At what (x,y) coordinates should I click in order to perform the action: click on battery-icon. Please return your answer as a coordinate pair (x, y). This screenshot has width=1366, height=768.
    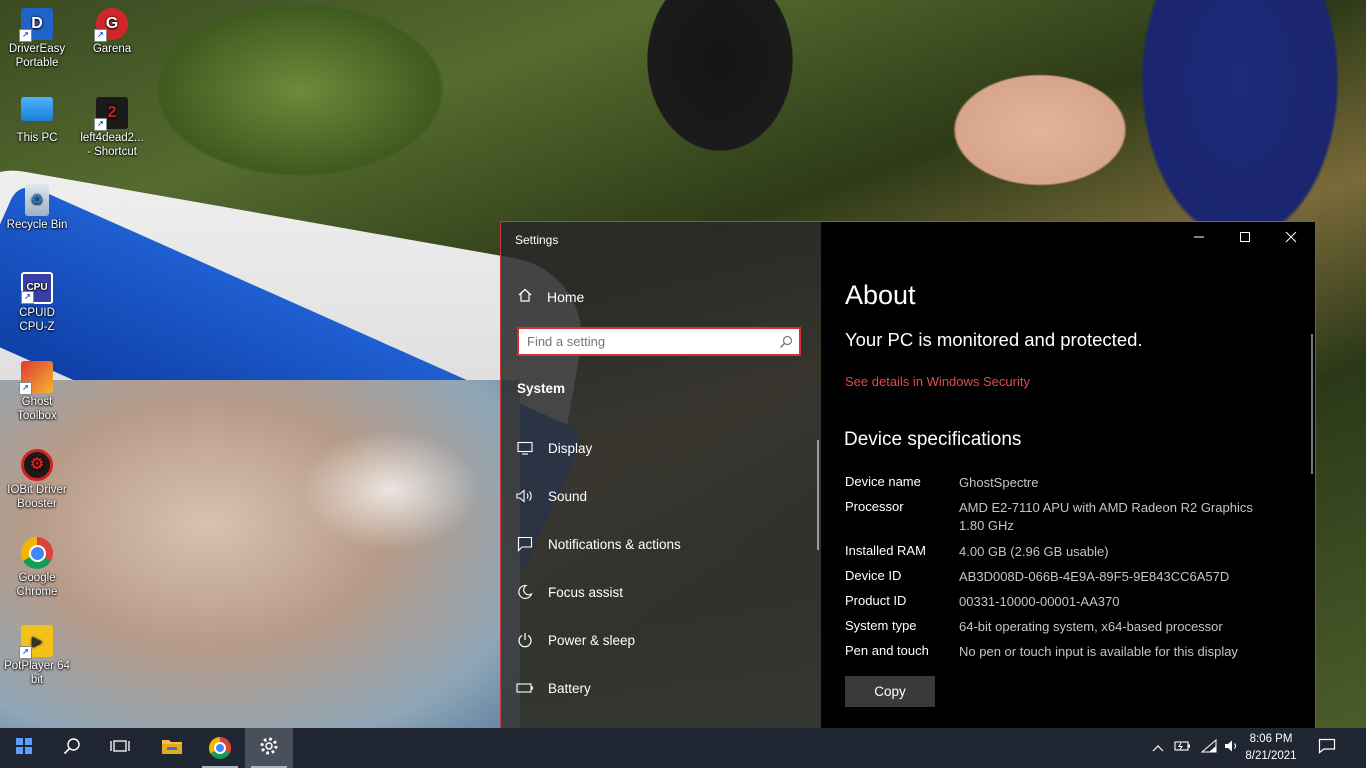
    Looking at the image, I should click on (525, 688).